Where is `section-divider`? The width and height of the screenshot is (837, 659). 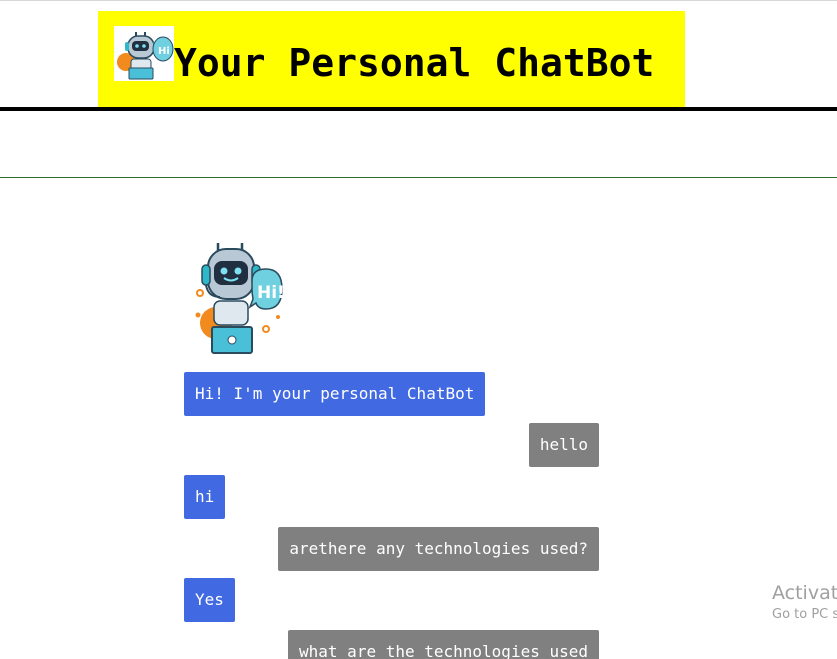 section-divider is located at coordinates (418, 177).